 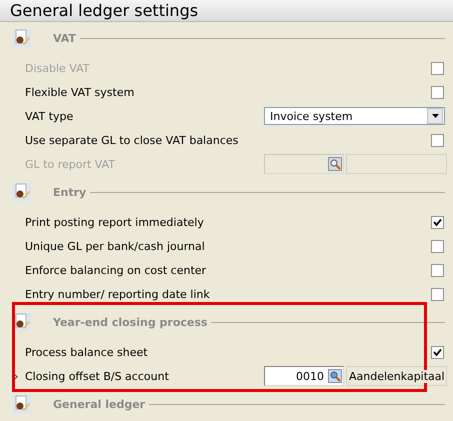 What do you see at coordinates (354, 116) in the screenshot?
I see `dropdown: Invoice system` at bounding box center [354, 116].